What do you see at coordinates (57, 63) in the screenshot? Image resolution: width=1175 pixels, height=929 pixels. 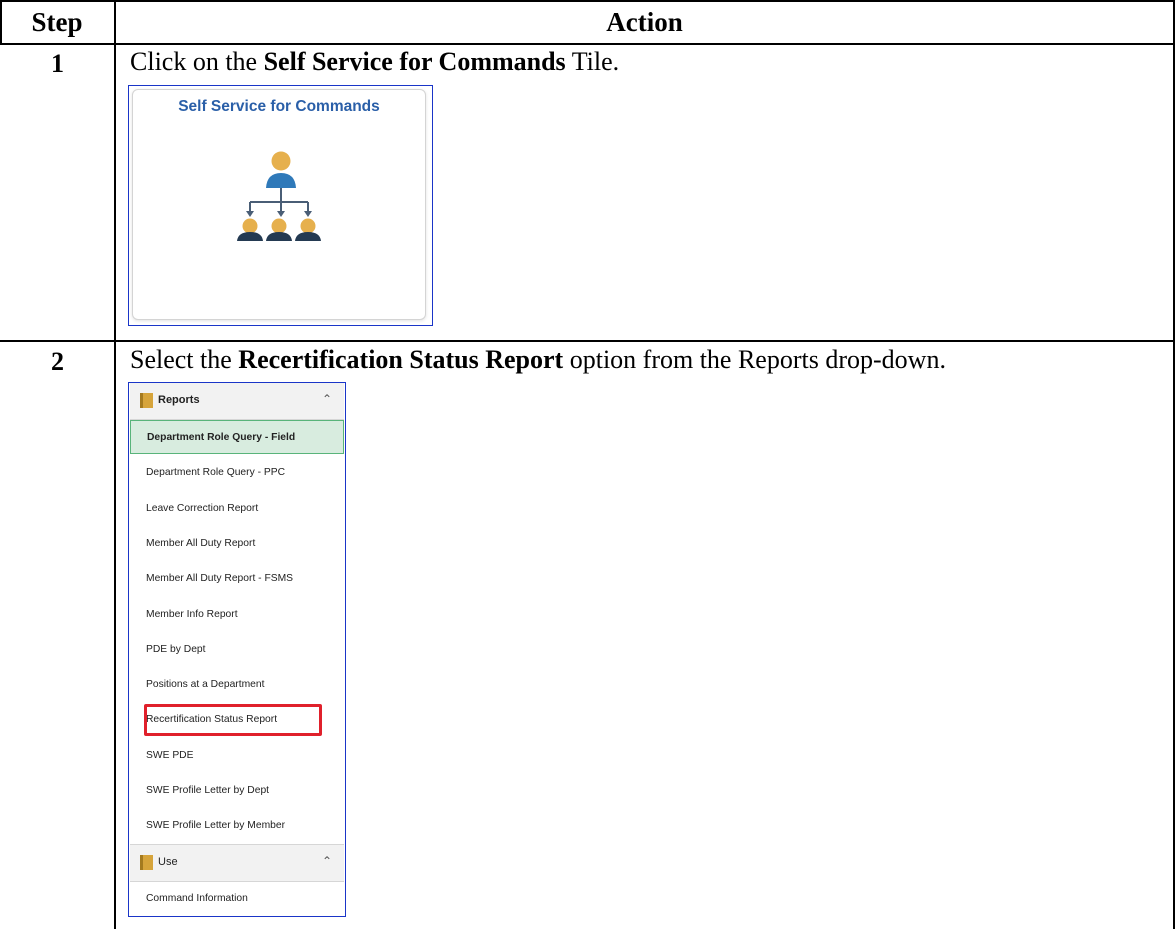 I see `step-number-1: 1` at bounding box center [57, 63].